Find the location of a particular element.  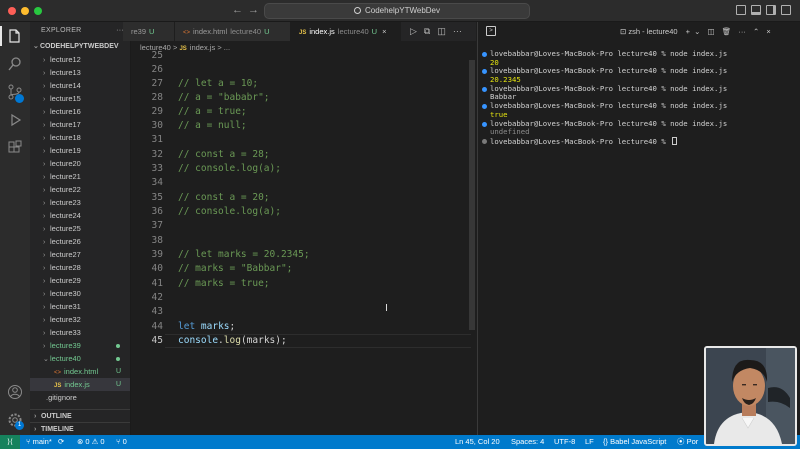

extensions-icon is located at coordinates (15, 148).